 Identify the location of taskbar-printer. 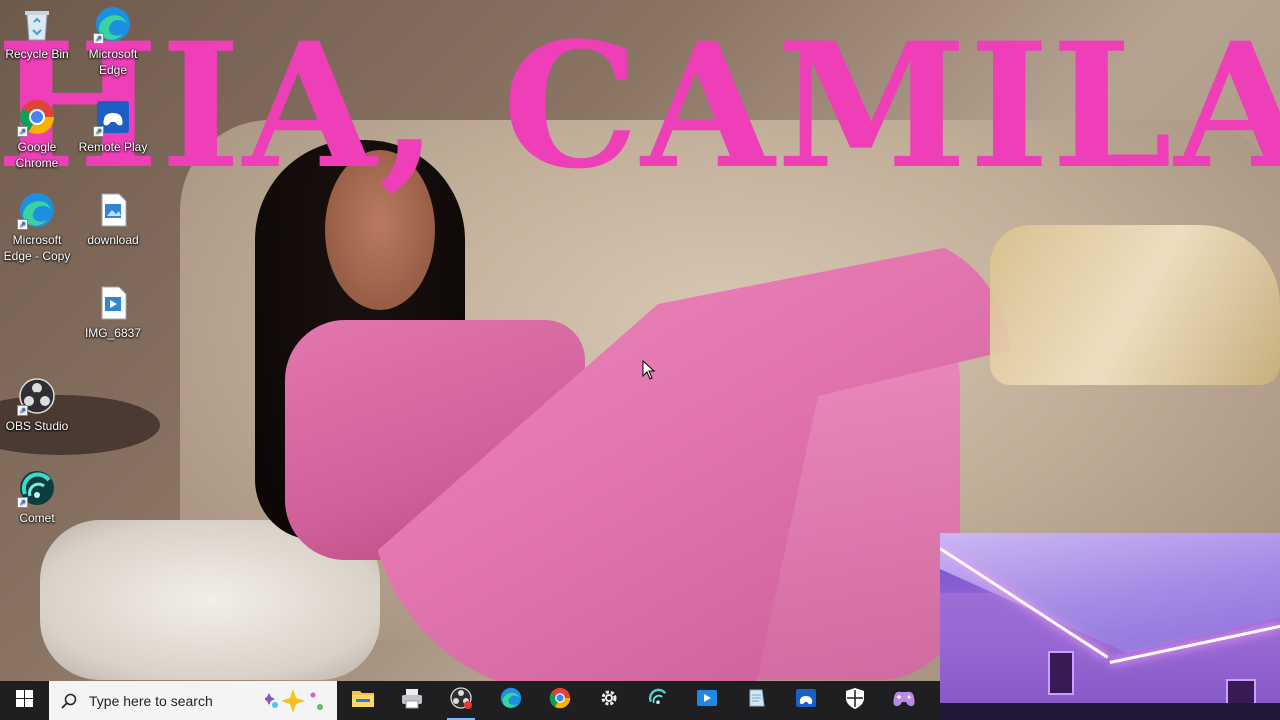
(412, 700).